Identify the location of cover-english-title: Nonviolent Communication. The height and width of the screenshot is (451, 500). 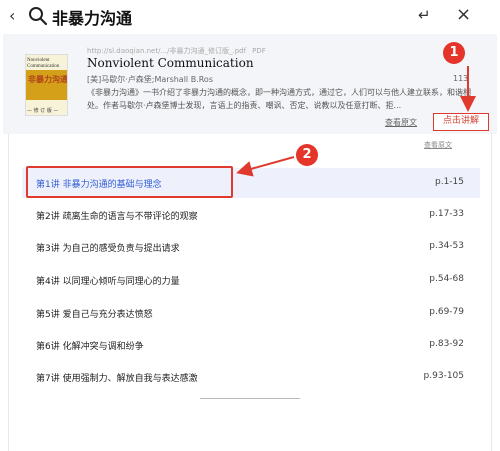
(43, 63).